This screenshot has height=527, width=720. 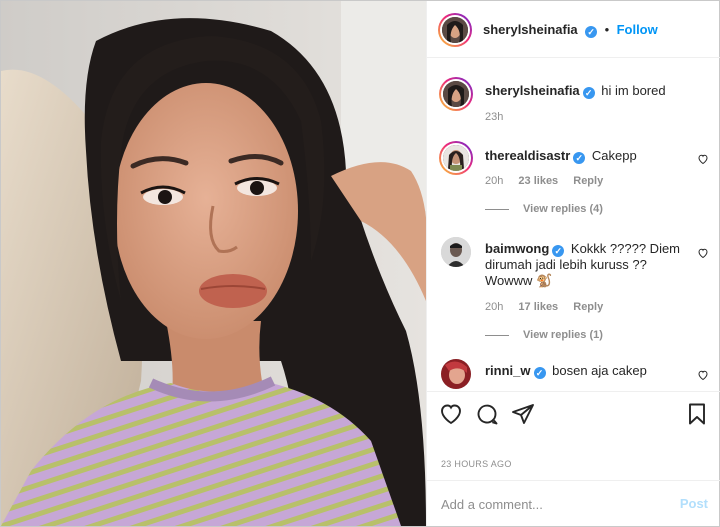 What do you see at coordinates (563, 209) in the screenshot?
I see `view-replies-label: View replies (4)` at bounding box center [563, 209].